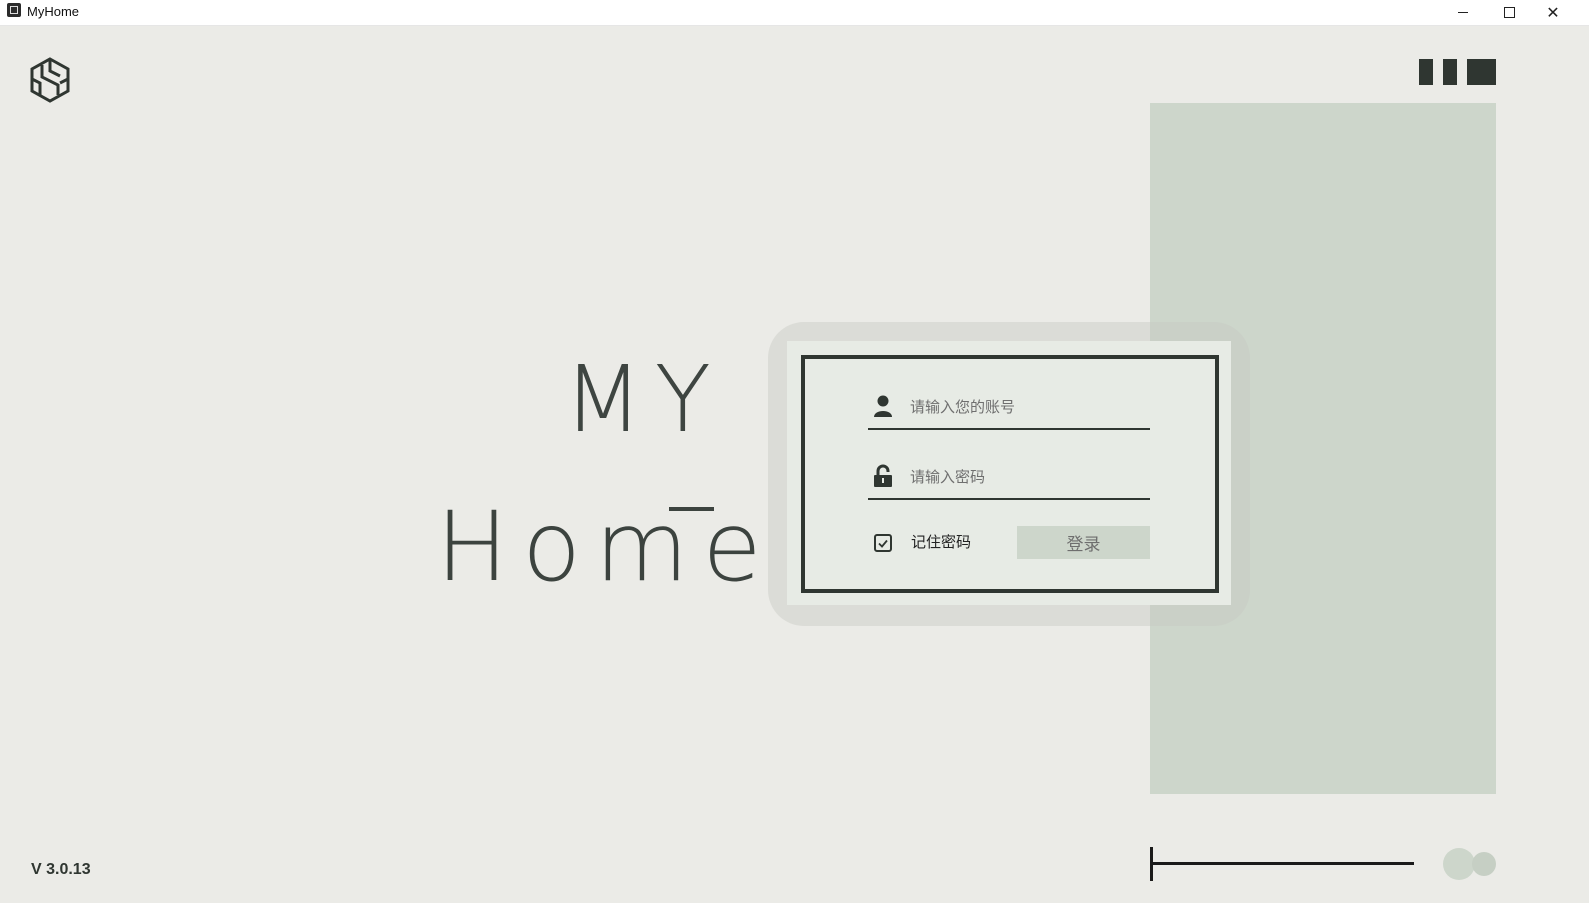 Image resolution: width=1589 pixels, height=903 pixels. What do you see at coordinates (691, 509) in the screenshot?
I see `title-accent-bar` at bounding box center [691, 509].